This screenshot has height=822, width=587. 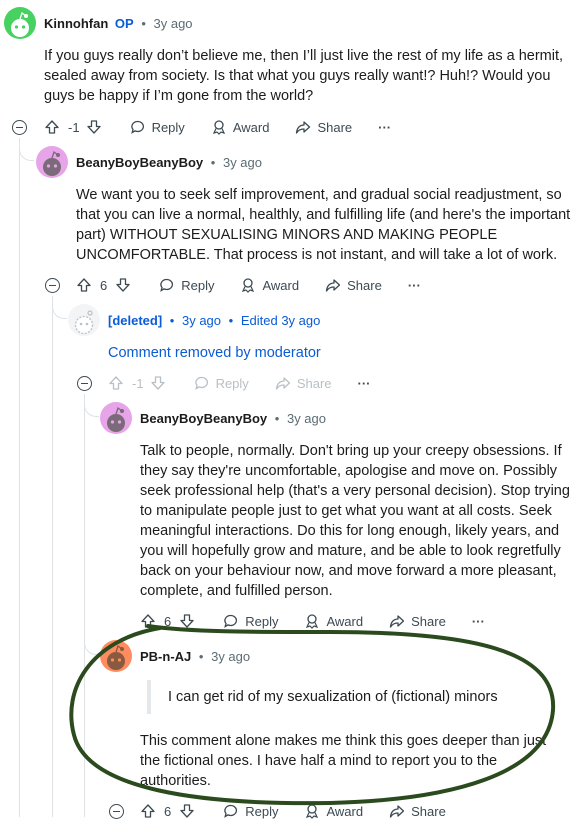 I want to click on author-name: [deleted], so click(x=135, y=320).